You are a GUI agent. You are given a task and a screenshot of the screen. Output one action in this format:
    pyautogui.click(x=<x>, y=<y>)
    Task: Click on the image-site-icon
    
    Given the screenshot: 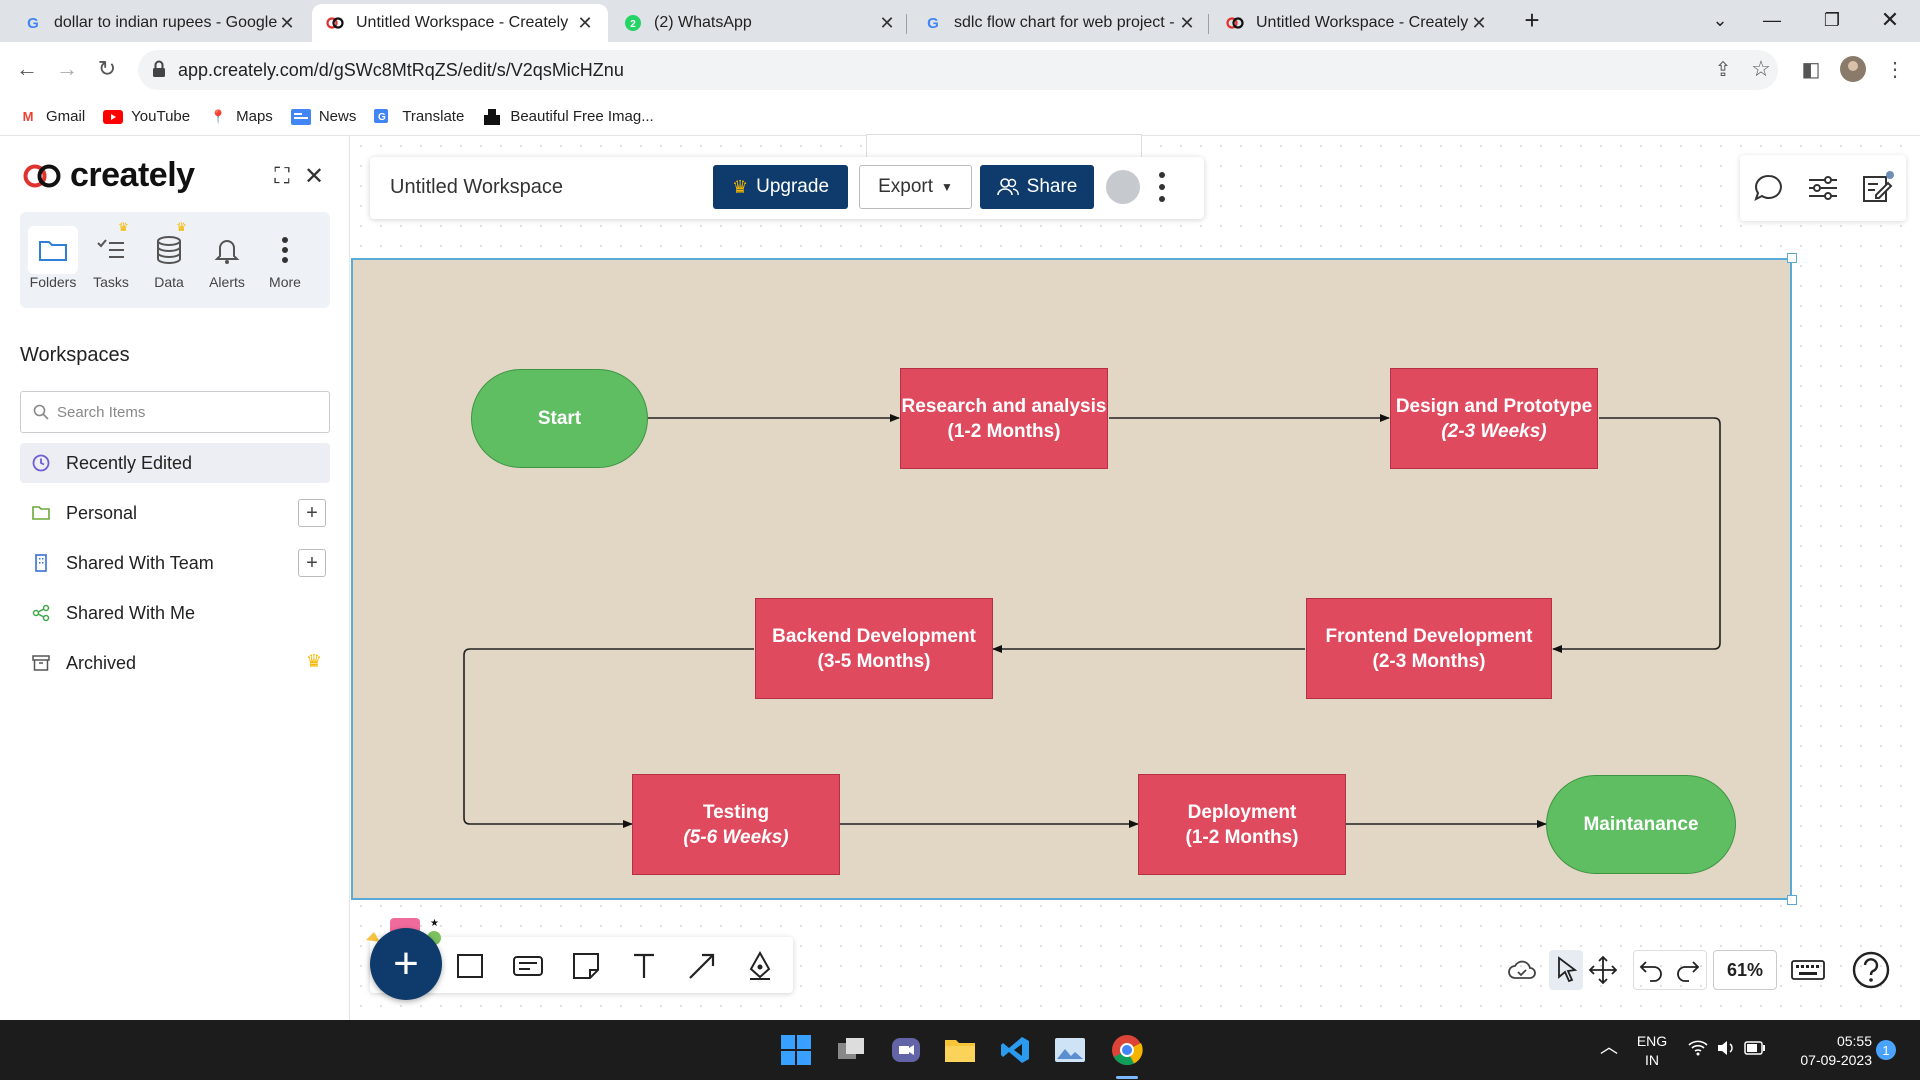 What is the action you would take?
    pyautogui.click(x=492, y=116)
    